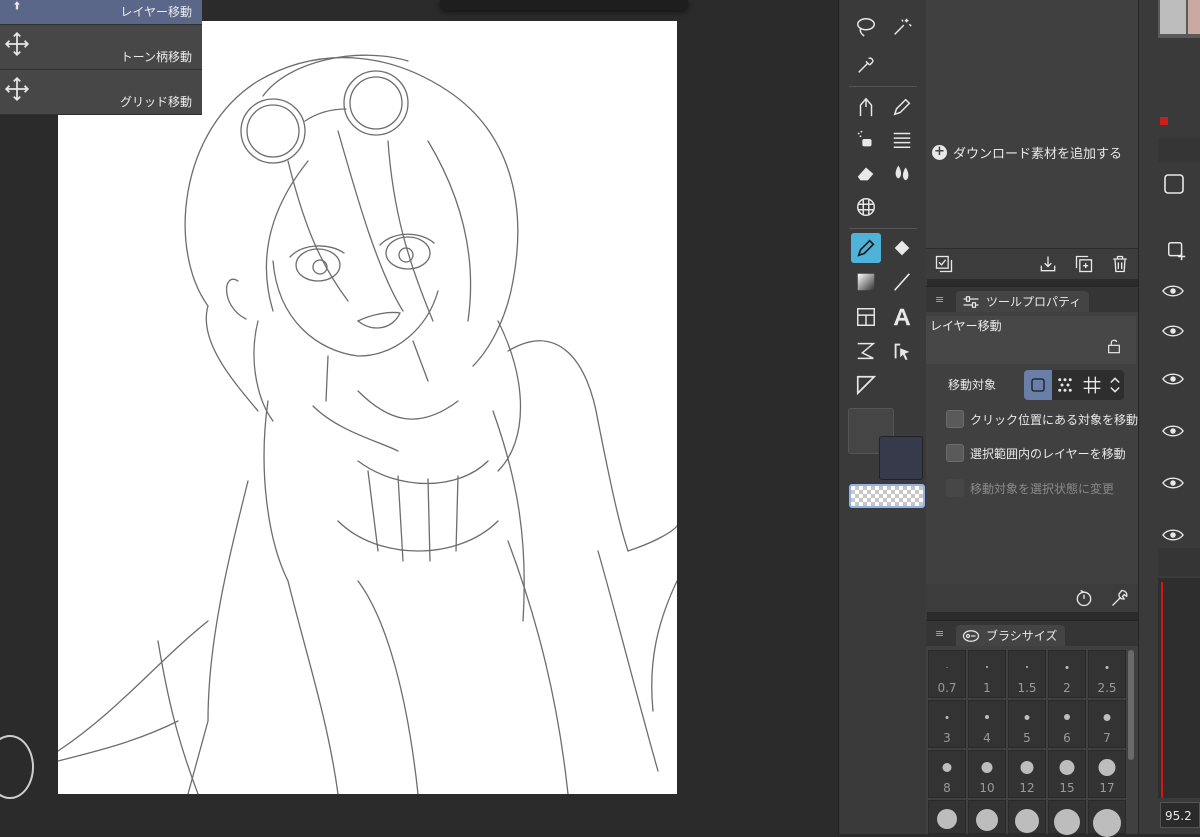 The image size is (1200, 837). I want to click on brush-size-value: 17, so click(1107, 788).